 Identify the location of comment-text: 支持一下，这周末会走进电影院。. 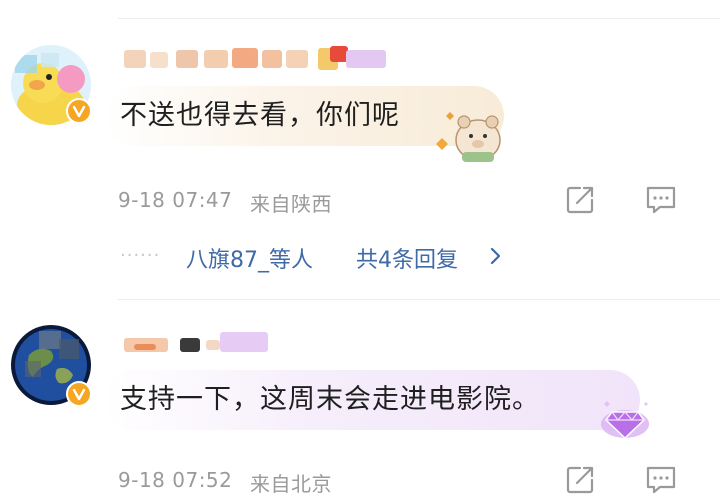
(330, 399).